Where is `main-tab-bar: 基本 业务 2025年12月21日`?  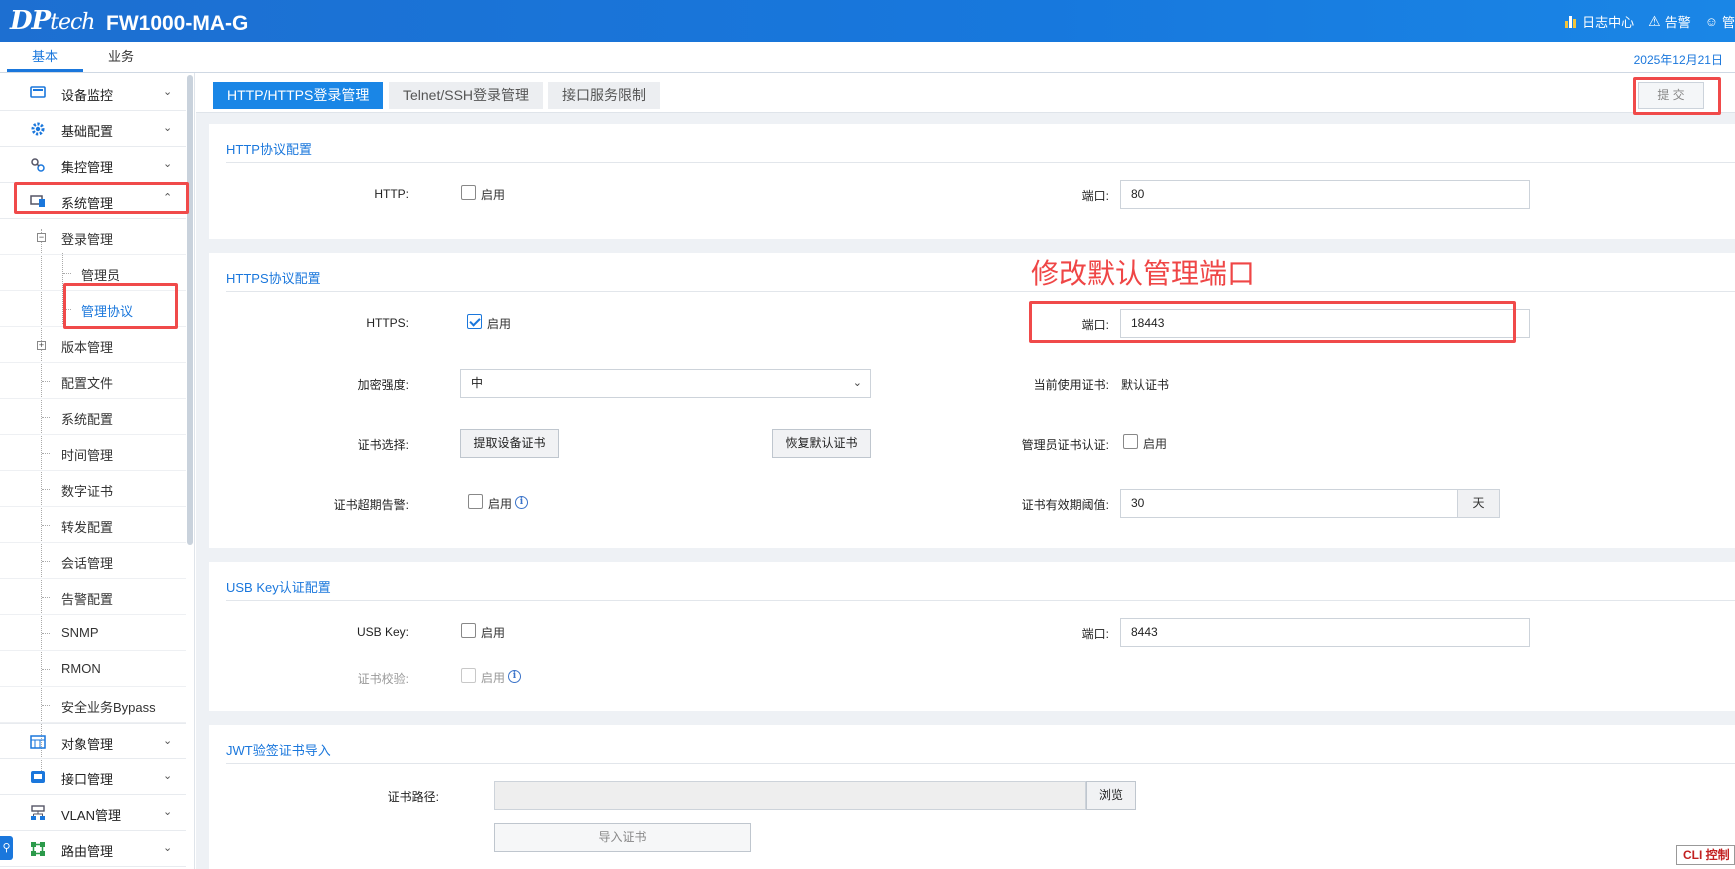 main-tab-bar: 基本 业务 2025年12月21日 is located at coordinates (867, 57).